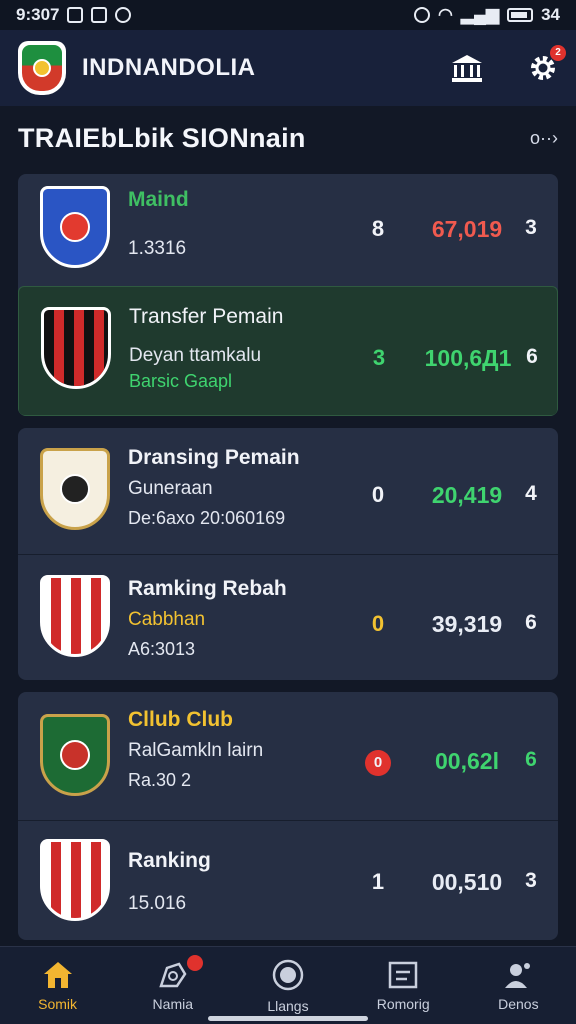  What do you see at coordinates (288, 15) in the screenshot?
I see `status-bar: 9:307 ◠ ▂▄▆ 34` at bounding box center [288, 15].